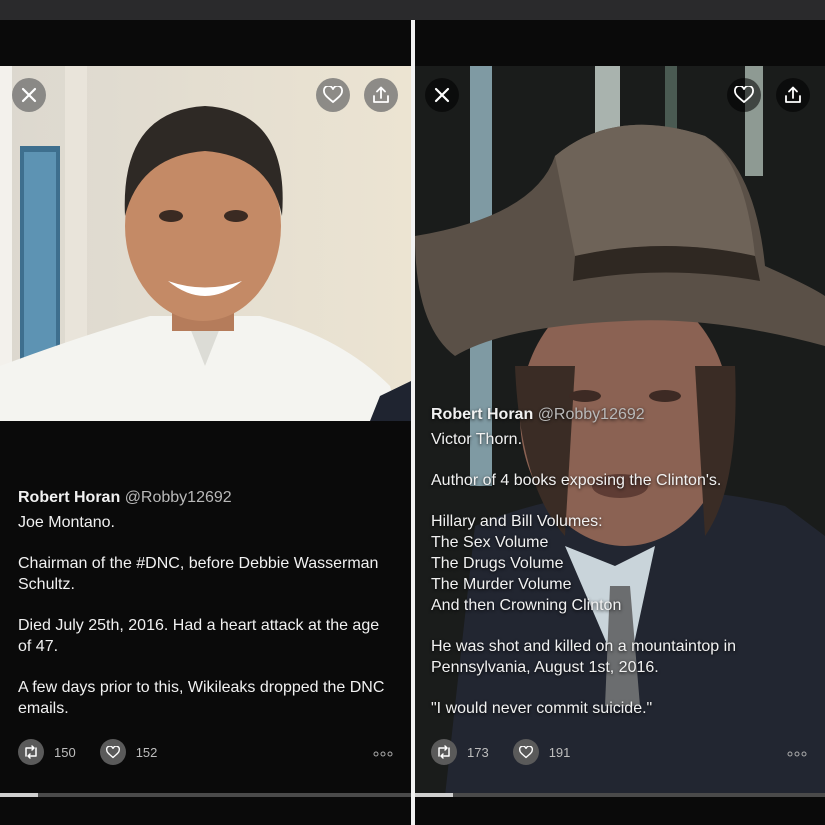 Image resolution: width=825 pixels, height=825 pixels. I want to click on volume-item: The Murder Volume, so click(501, 584).